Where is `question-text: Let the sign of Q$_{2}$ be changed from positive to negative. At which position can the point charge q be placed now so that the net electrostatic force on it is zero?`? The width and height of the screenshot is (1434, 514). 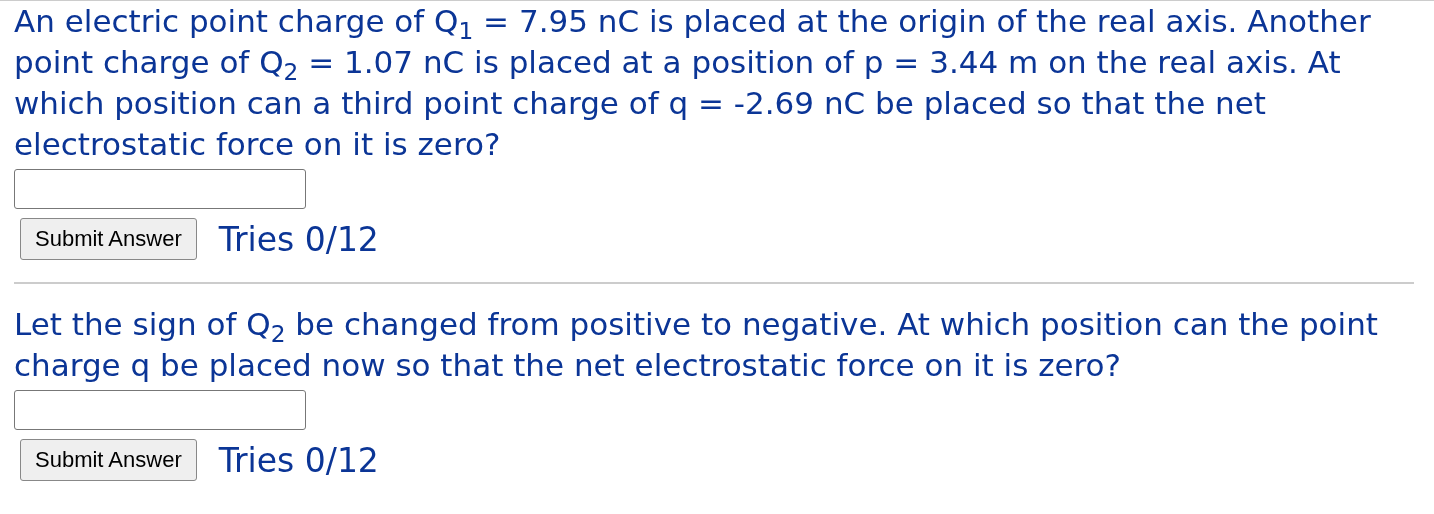 question-text: Let the sign of Q$_{2}$ be changed from positive to negative. At which position can the point charge q be placed now so that the net electrostatic force on it is zero? is located at coordinates (696, 345).